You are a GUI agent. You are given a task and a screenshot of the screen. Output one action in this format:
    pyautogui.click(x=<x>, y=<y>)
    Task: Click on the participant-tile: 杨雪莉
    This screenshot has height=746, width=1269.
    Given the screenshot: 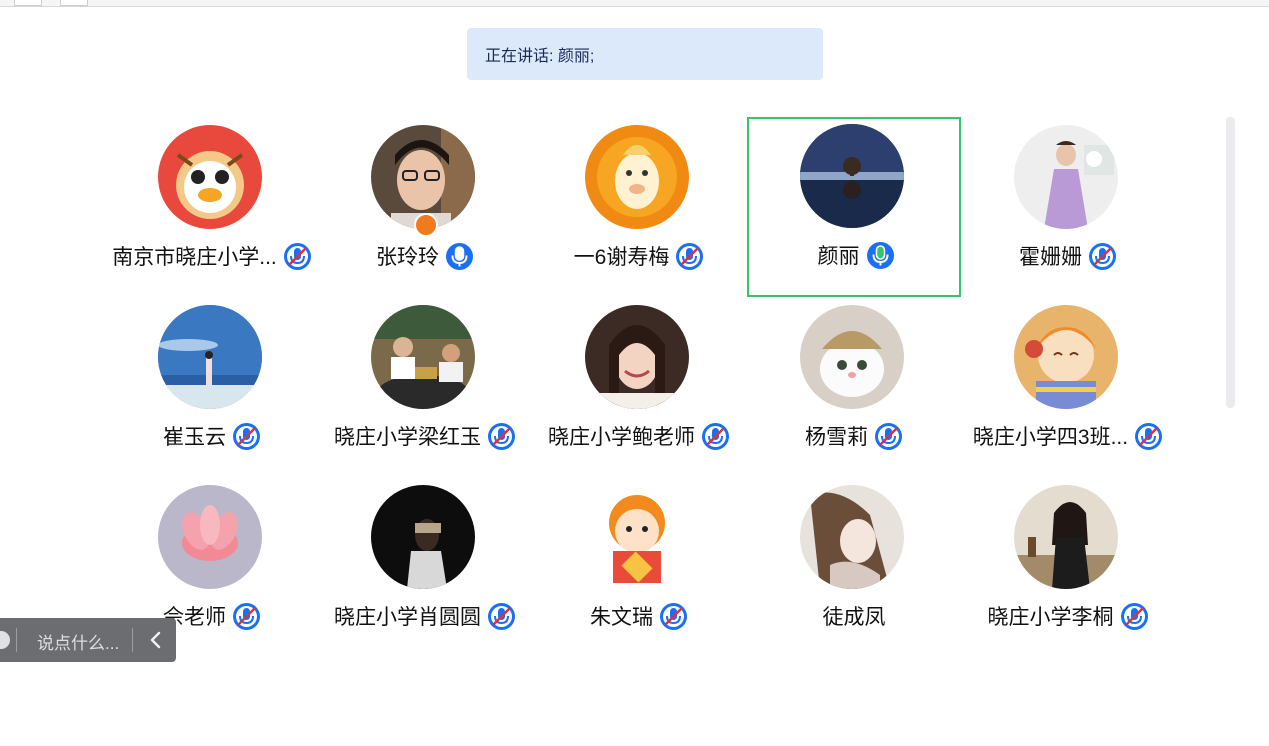 What is the action you would take?
    pyautogui.click(x=854, y=388)
    